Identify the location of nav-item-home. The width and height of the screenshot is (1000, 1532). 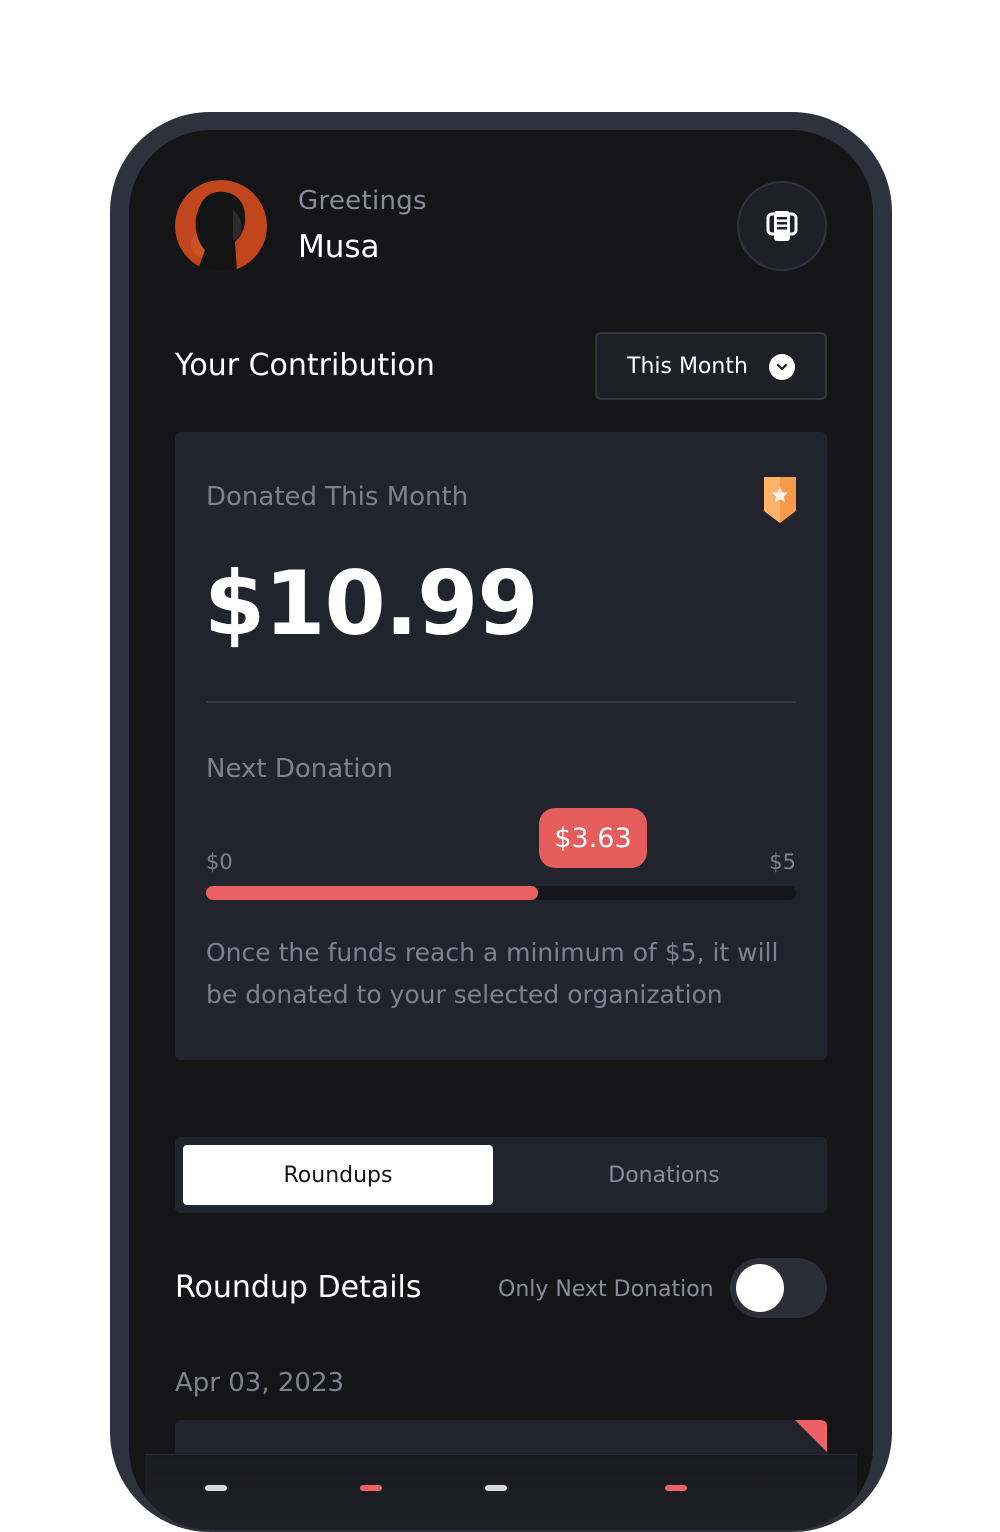
(216, 1488).